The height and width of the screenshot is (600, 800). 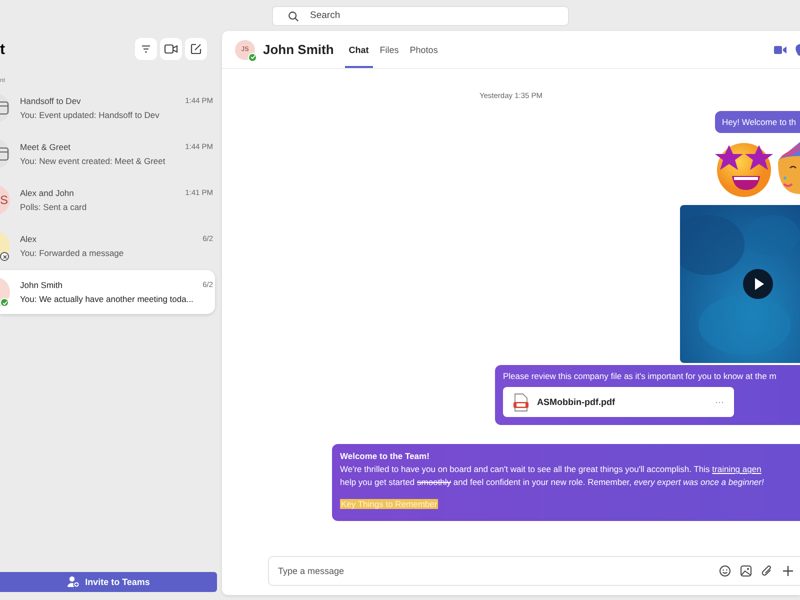 I want to click on filter-button, so click(x=146, y=49).